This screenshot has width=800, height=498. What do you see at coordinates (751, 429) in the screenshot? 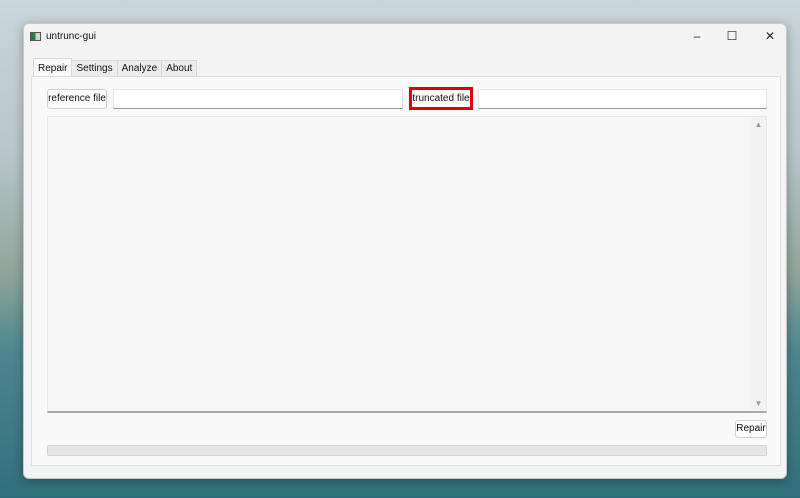
I see `repair-button: Repair` at bounding box center [751, 429].